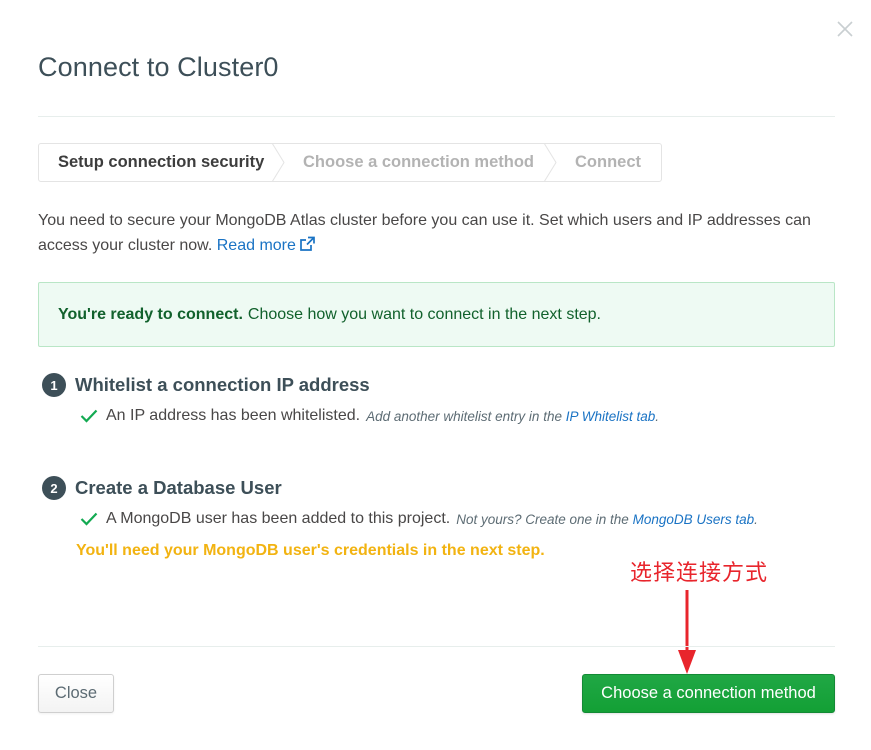  Describe the element at coordinates (307, 243) in the screenshot. I see `external-link-icon` at that location.